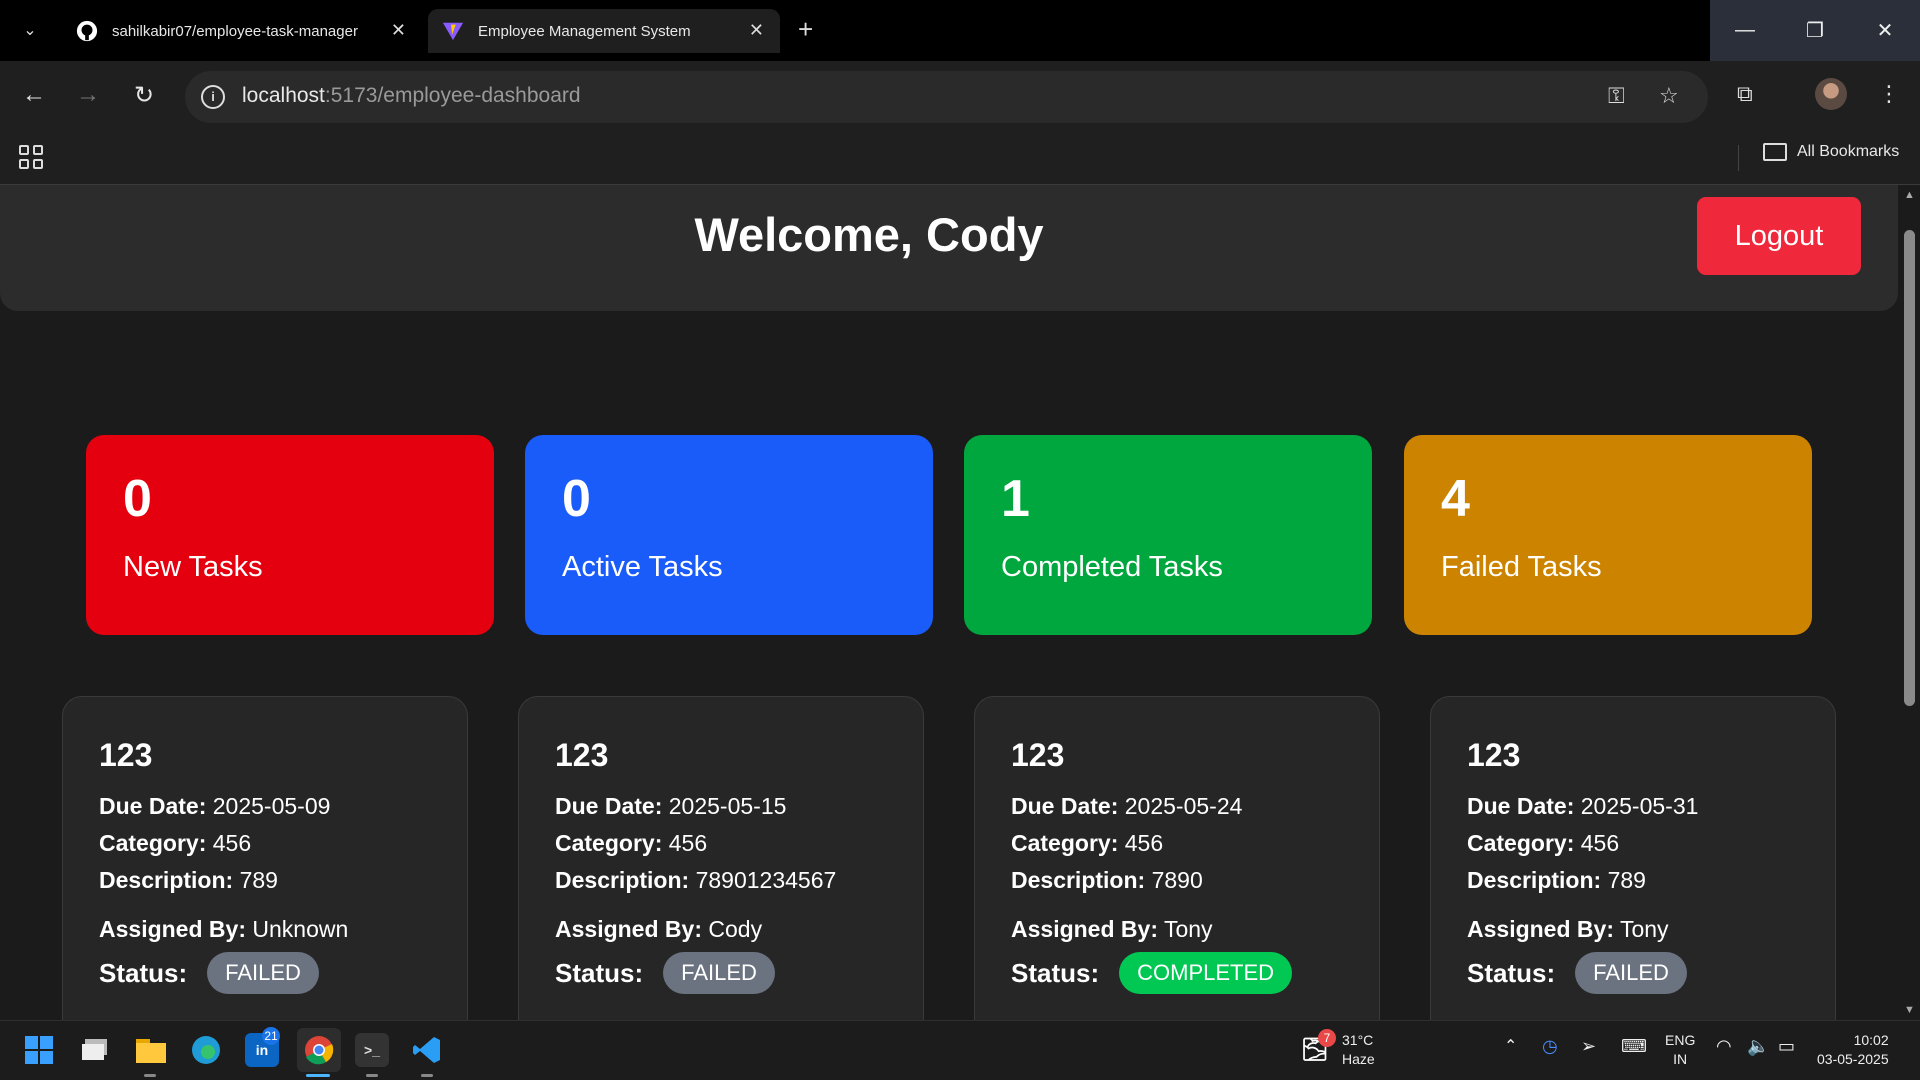 The image size is (1920, 1080). I want to click on window-controls: — ❐ ✕, so click(1815, 30).